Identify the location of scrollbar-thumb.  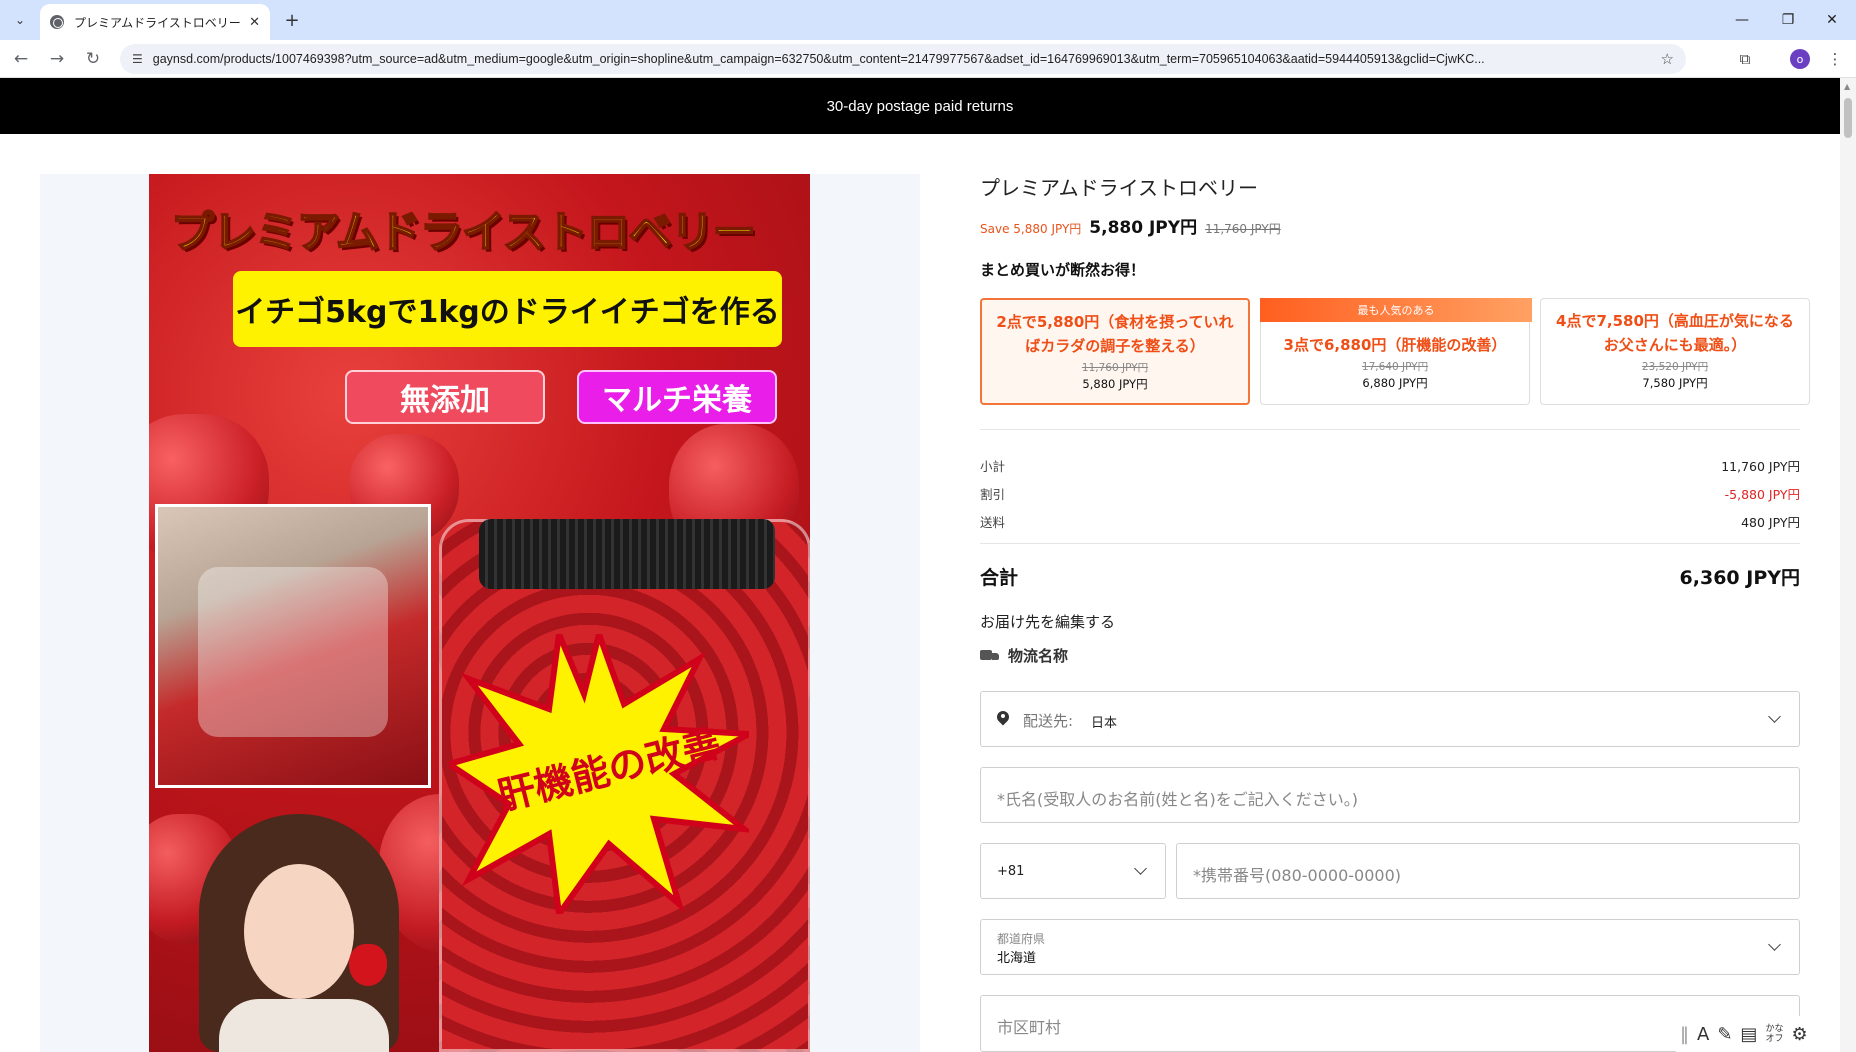
(1848, 118).